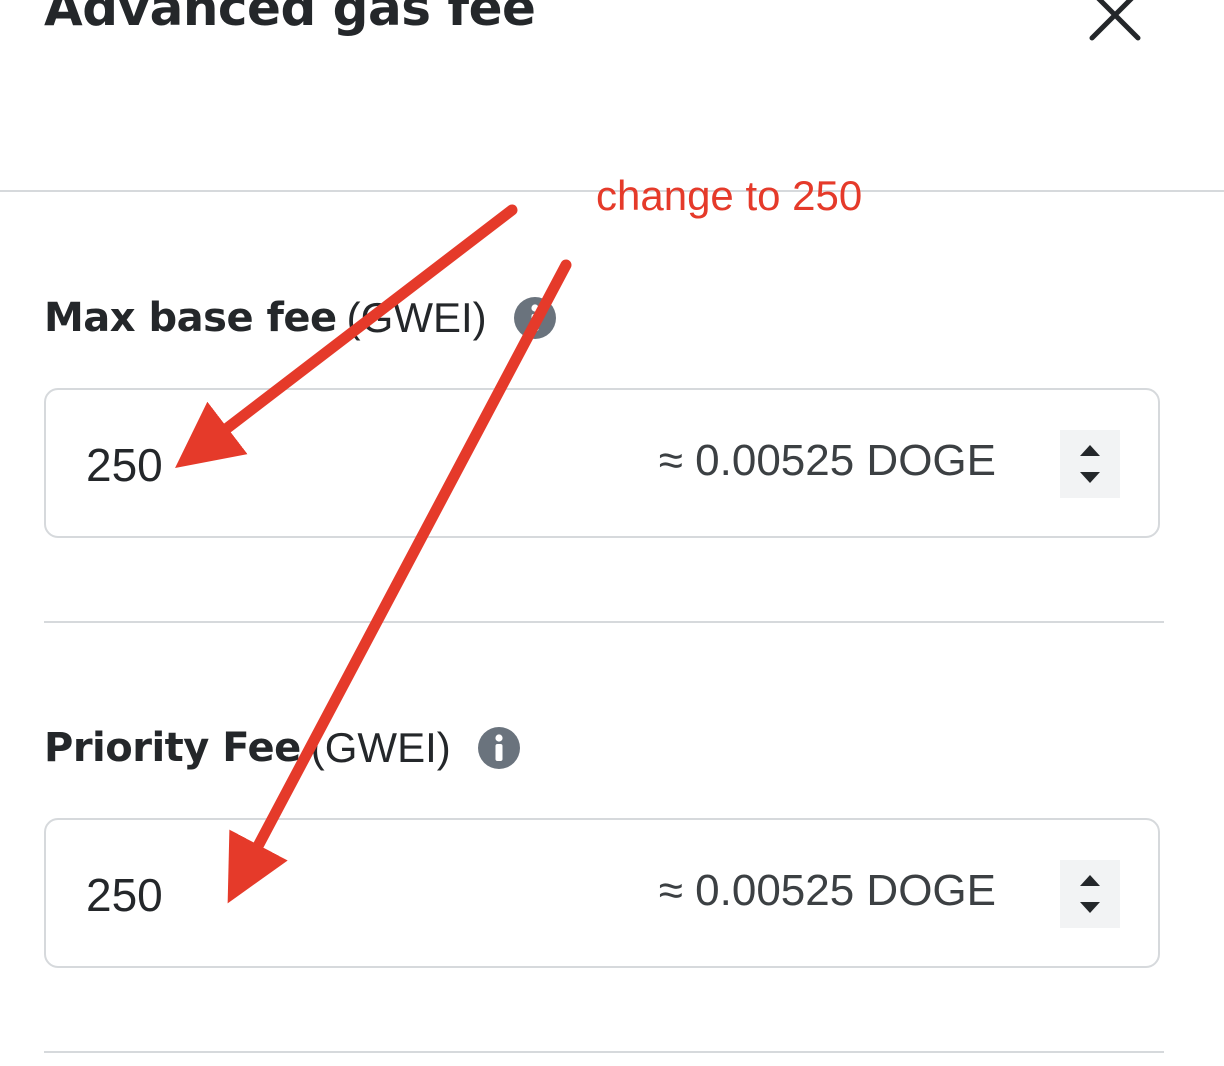  Describe the element at coordinates (827, 460) in the screenshot. I see `max-base-fee-conversion: ≈ 0.00525 DOGE` at that location.